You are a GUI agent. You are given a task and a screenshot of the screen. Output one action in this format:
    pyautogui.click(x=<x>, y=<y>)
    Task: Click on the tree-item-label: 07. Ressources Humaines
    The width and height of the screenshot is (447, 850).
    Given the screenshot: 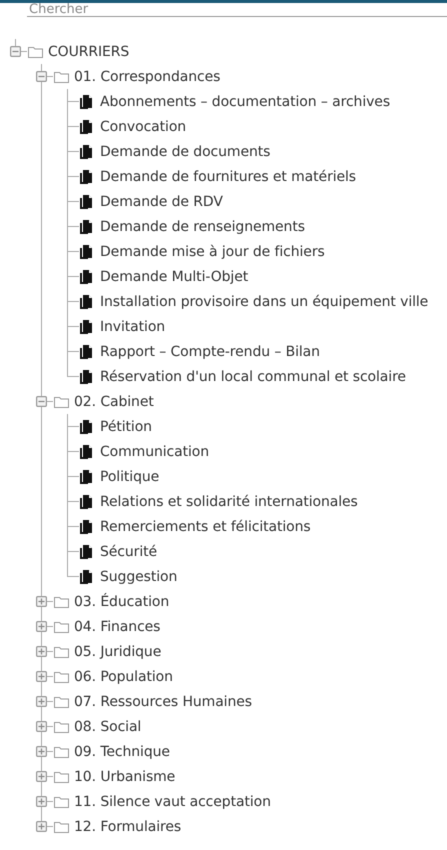 What is the action you would take?
    pyautogui.click(x=163, y=702)
    